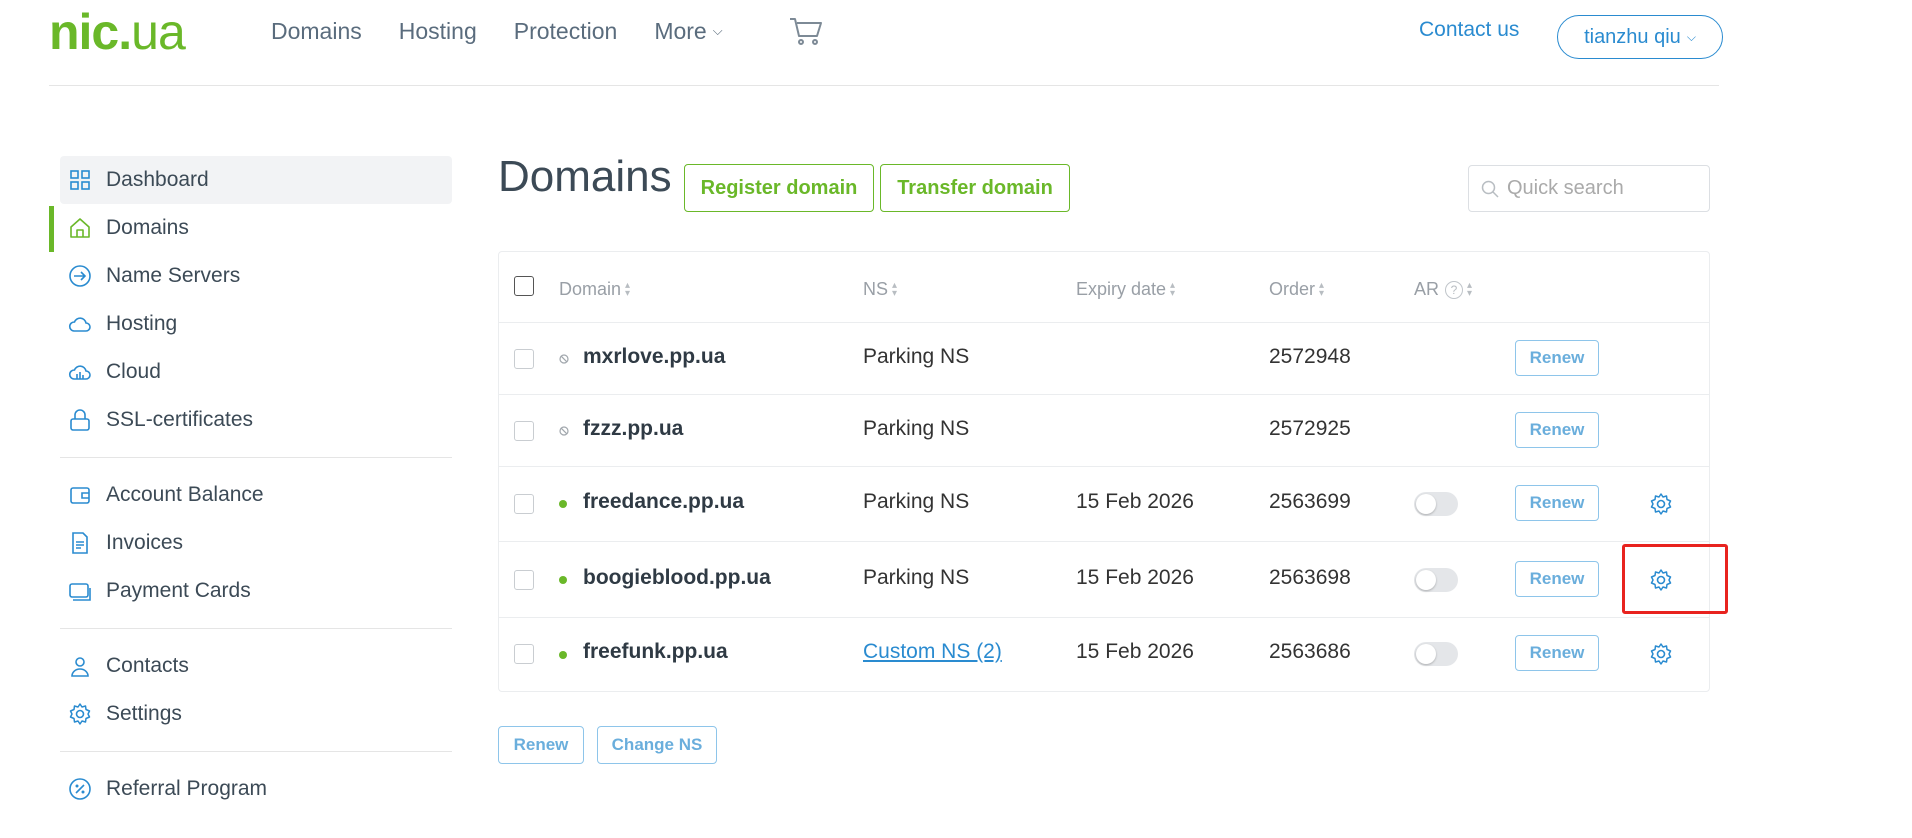  I want to click on column-header-domain: Domain ▴ ▾, so click(594, 289).